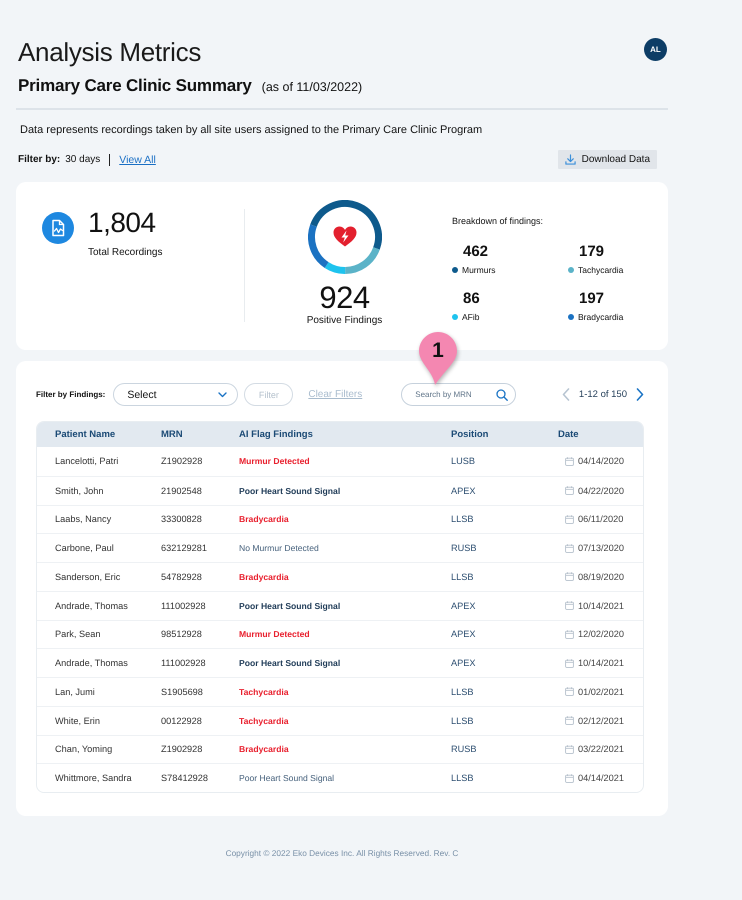 This screenshot has width=742, height=900. I want to click on finding-label: AFib, so click(471, 317).